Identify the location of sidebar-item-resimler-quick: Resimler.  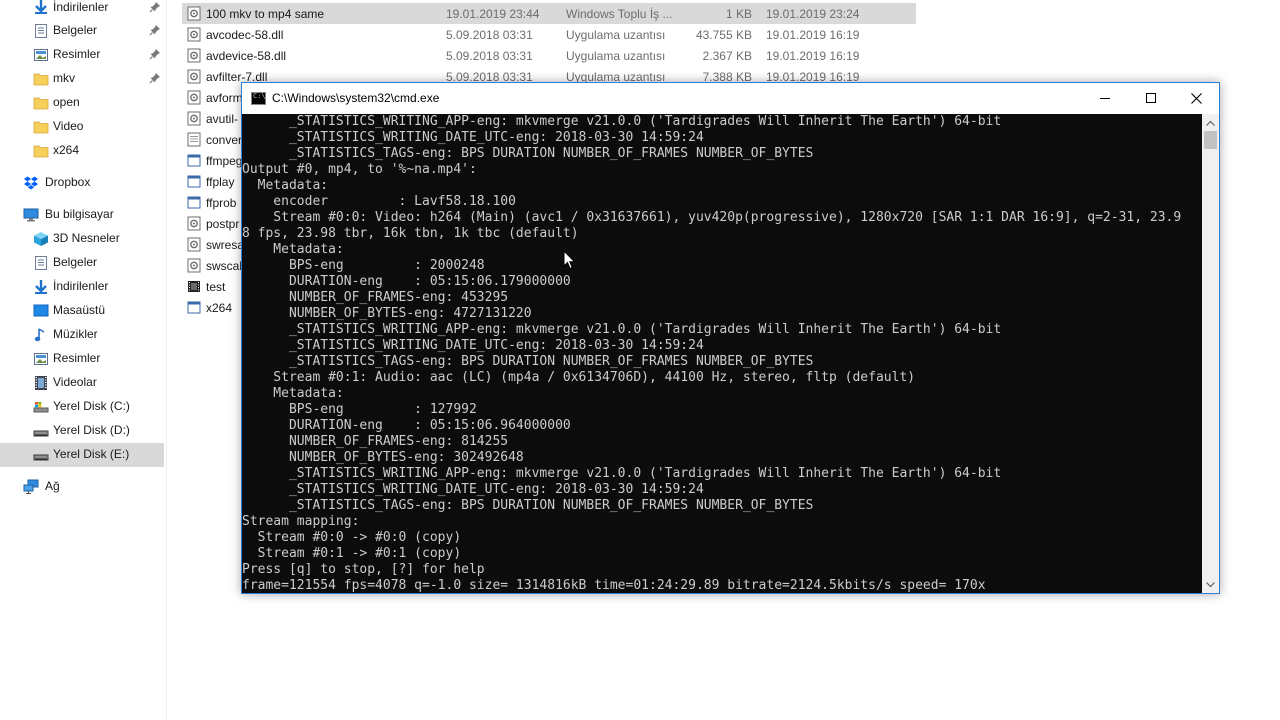
(82, 55).